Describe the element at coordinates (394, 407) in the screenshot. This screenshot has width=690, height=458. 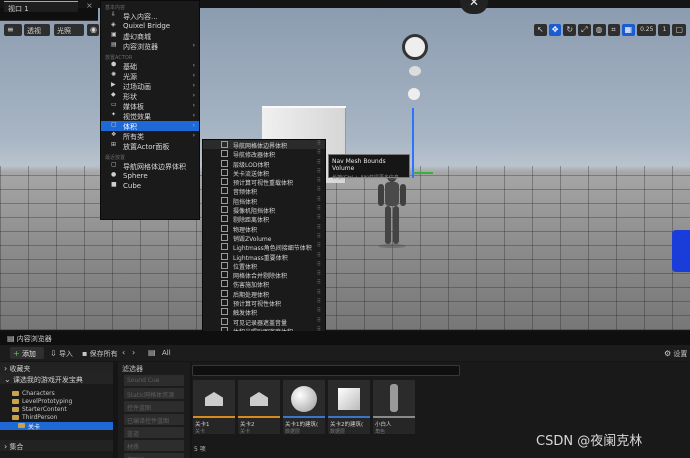
I see `asset-tile: 小白人 角色` at that location.